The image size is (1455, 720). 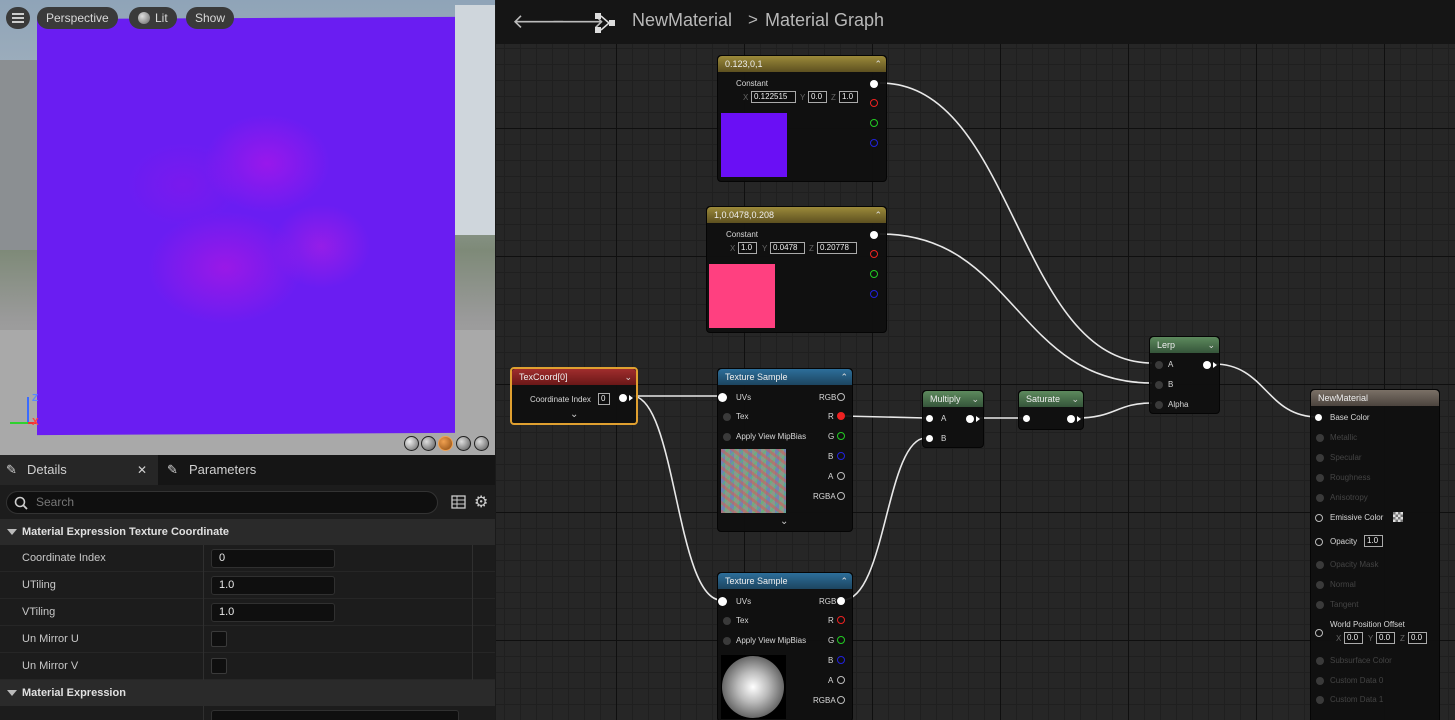 What do you see at coordinates (273, 585) in the screenshot?
I see `utiling-field: 1.0` at bounding box center [273, 585].